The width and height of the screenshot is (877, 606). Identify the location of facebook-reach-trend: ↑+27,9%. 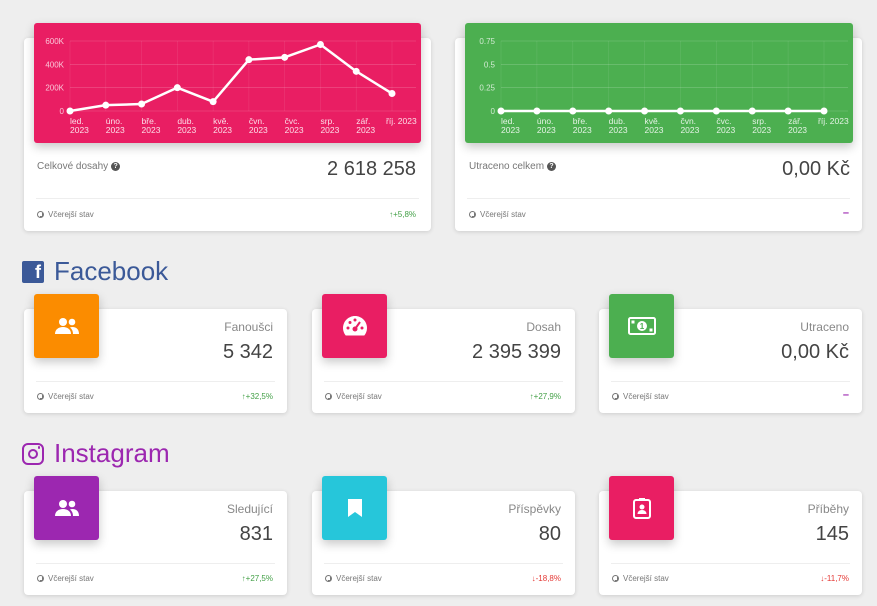
(545, 396).